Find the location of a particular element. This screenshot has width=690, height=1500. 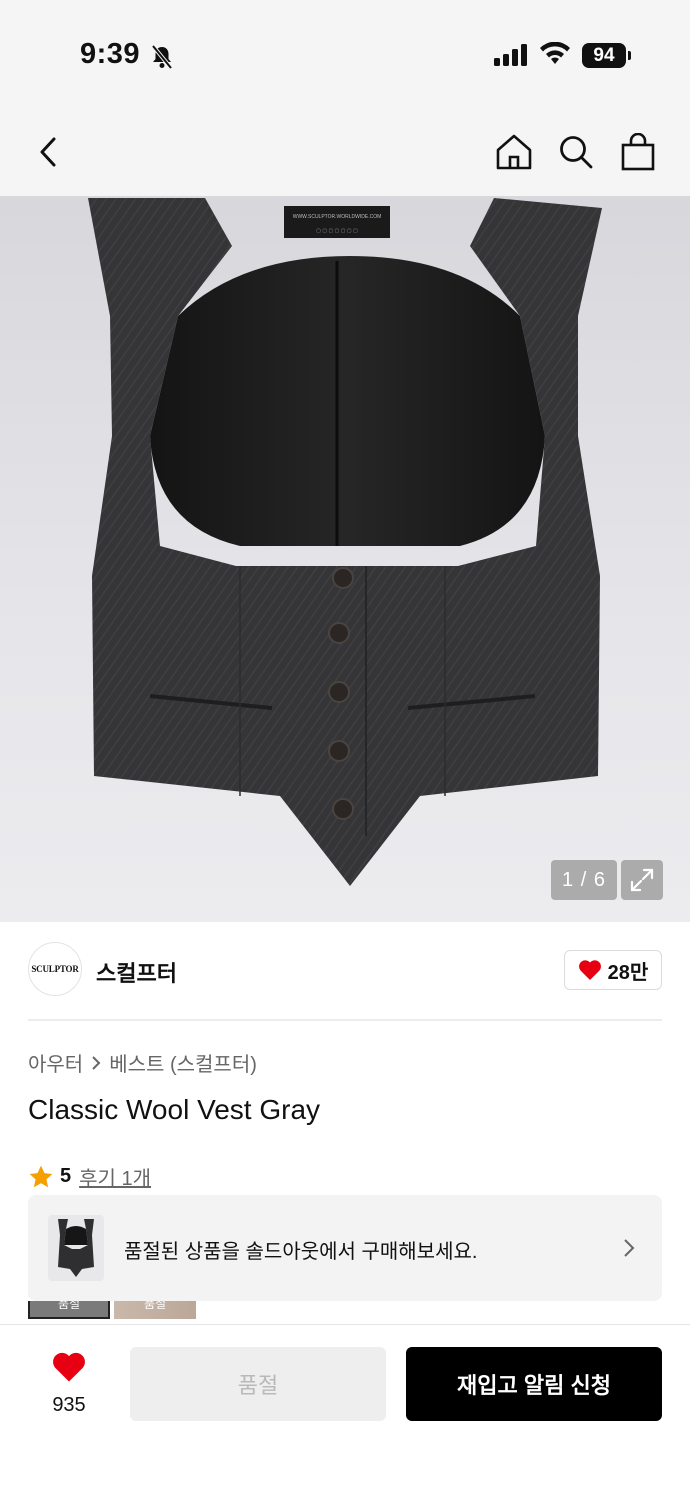

breadcrumb: 아우터 베스트 (스컬프터) is located at coordinates (142, 1062).